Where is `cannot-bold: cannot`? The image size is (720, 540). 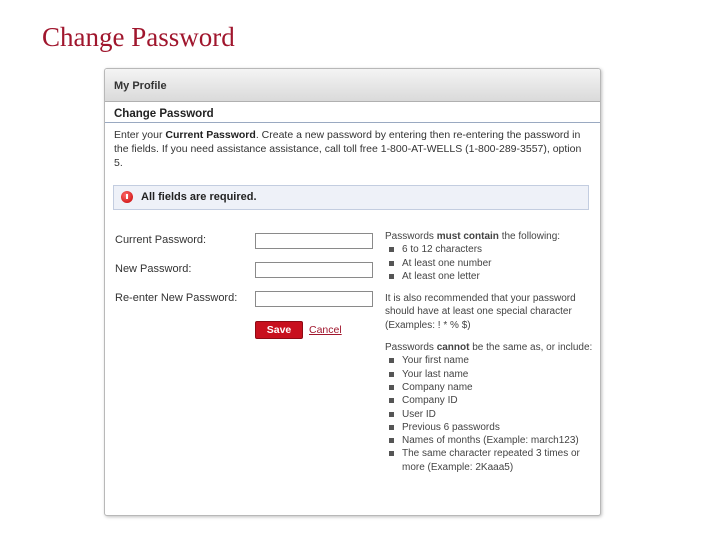 cannot-bold: cannot is located at coordinates (453, 348).